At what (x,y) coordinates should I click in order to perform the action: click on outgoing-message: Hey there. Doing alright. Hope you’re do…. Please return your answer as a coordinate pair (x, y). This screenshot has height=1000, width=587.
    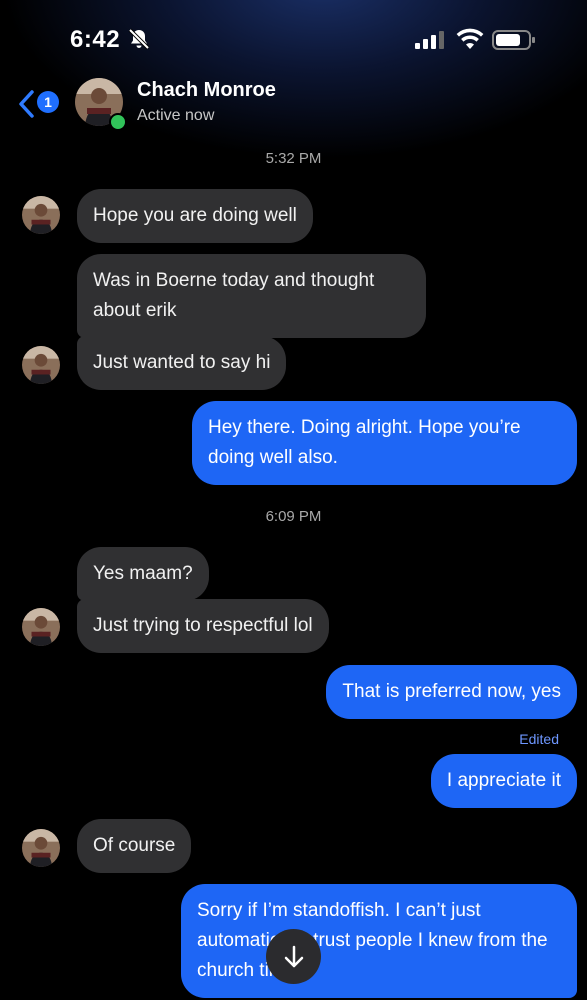
    Looking at the image, I should click on (384, 443).